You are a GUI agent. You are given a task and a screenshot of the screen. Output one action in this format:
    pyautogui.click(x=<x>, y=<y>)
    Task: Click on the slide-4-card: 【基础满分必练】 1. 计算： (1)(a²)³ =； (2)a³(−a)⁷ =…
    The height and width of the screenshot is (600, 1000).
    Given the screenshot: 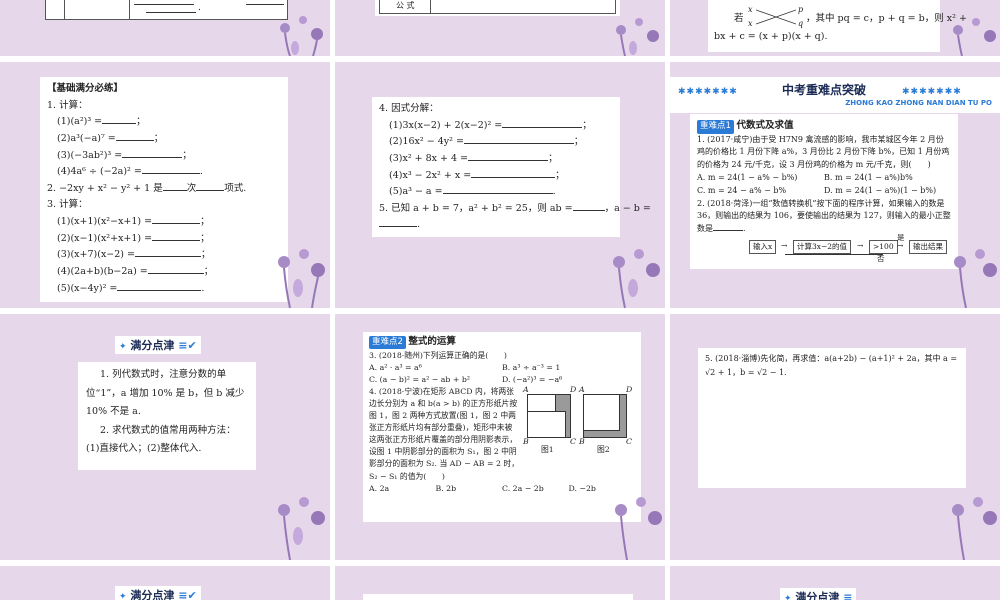 What is the action you would take?
    pyautogui.click(x=164, y=189)
    